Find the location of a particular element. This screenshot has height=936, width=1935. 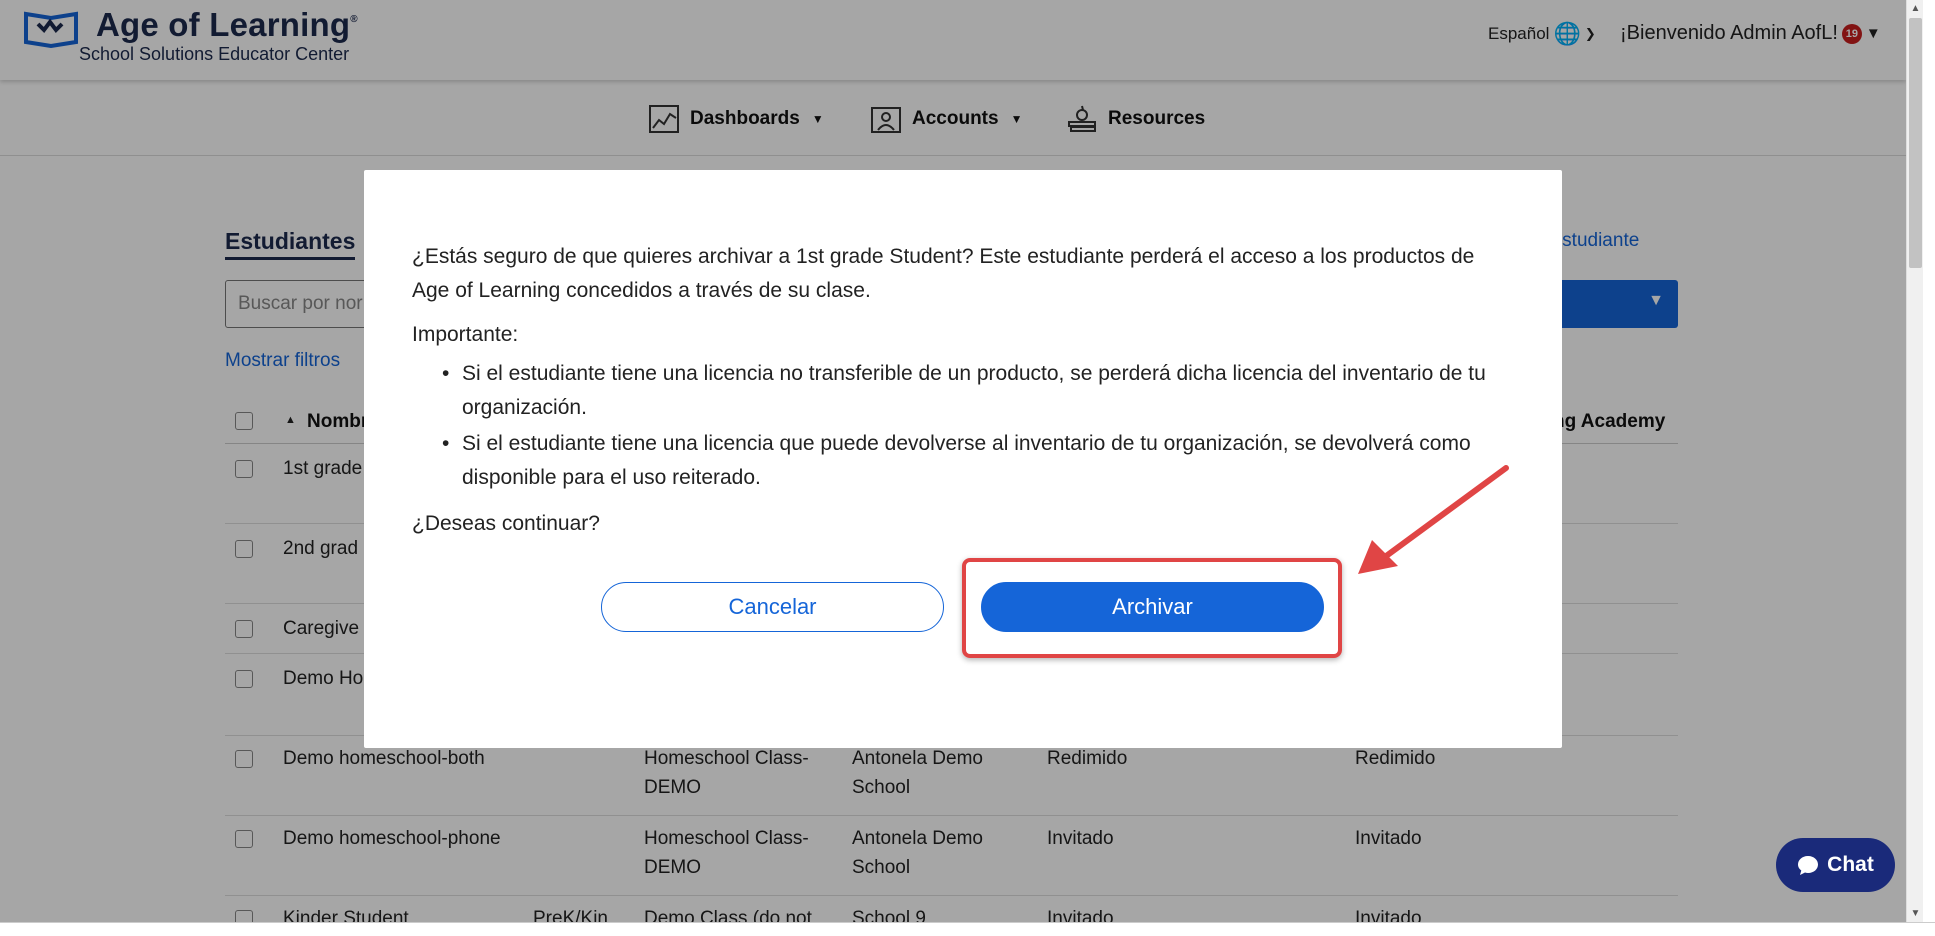

scroll-down-arrow-icon: ▼ is located at coordinates (1915, 913).